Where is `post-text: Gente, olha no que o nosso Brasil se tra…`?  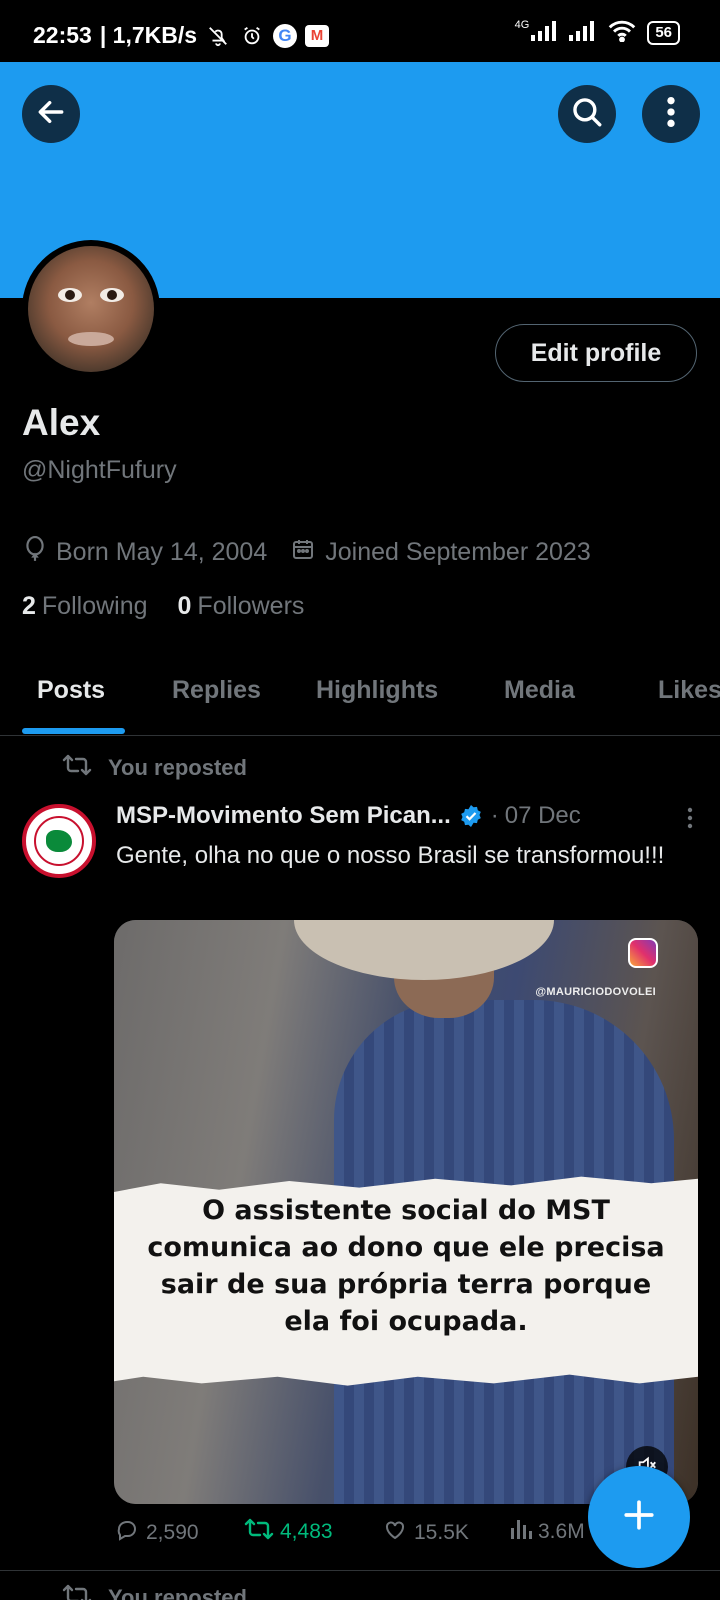
post-text: Gente, olha no que o nosso Brasil se tra… is located at coordinates (390, 855).